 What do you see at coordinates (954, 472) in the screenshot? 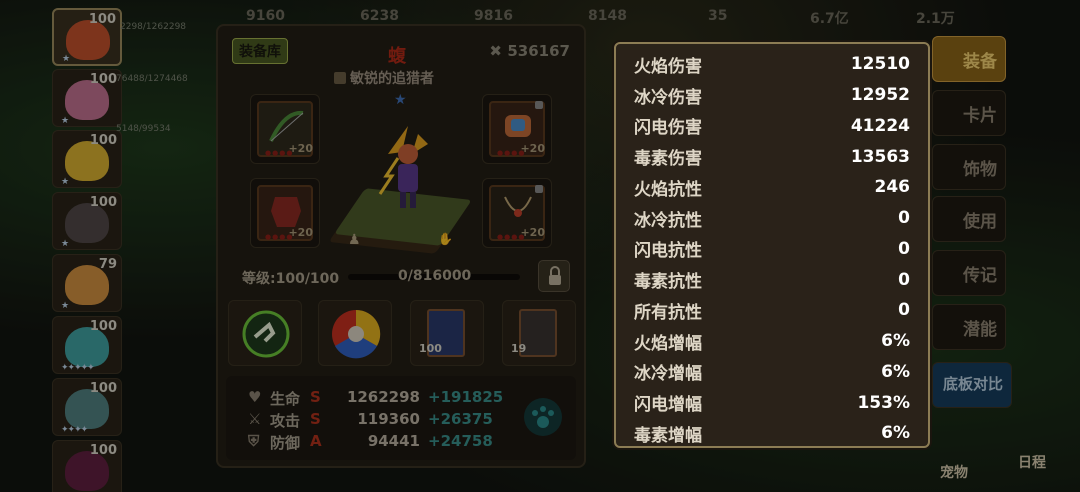
I see `pet-button: 宠物` at bounding box center [954, 472].